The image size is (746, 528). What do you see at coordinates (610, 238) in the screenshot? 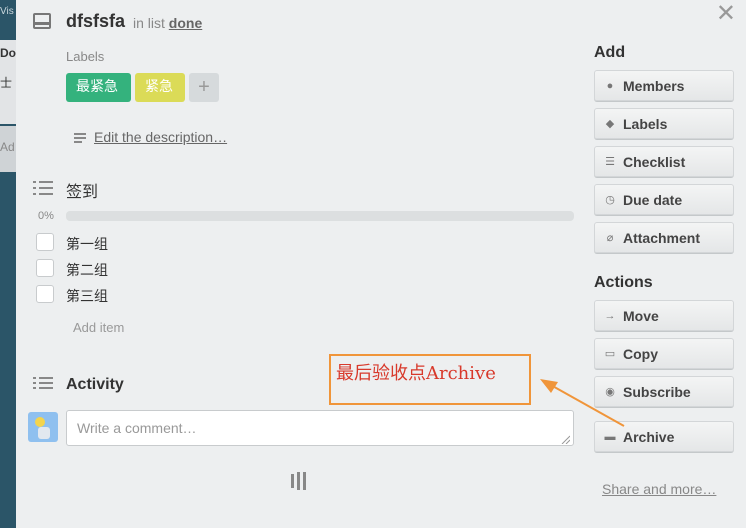
I see `paperclip-icon: ⌀` at bounding box center [610, 238].